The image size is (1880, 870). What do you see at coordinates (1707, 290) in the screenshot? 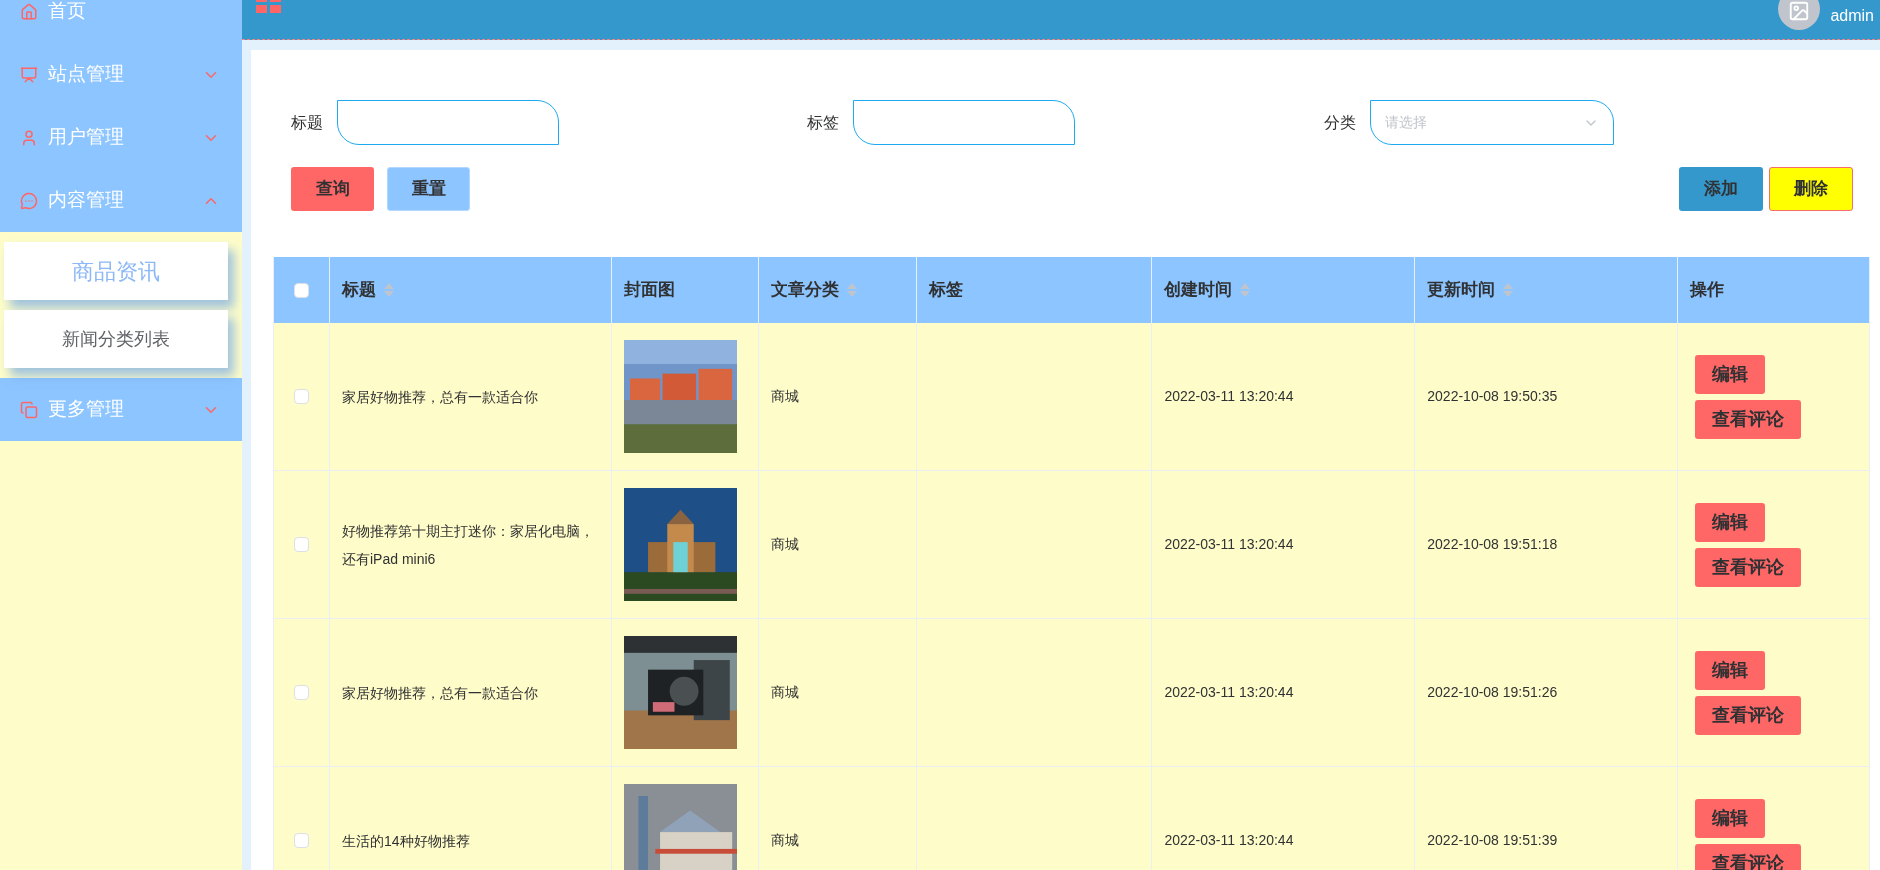
I see `column-header: 操作` at bounding box center [1707, 290].